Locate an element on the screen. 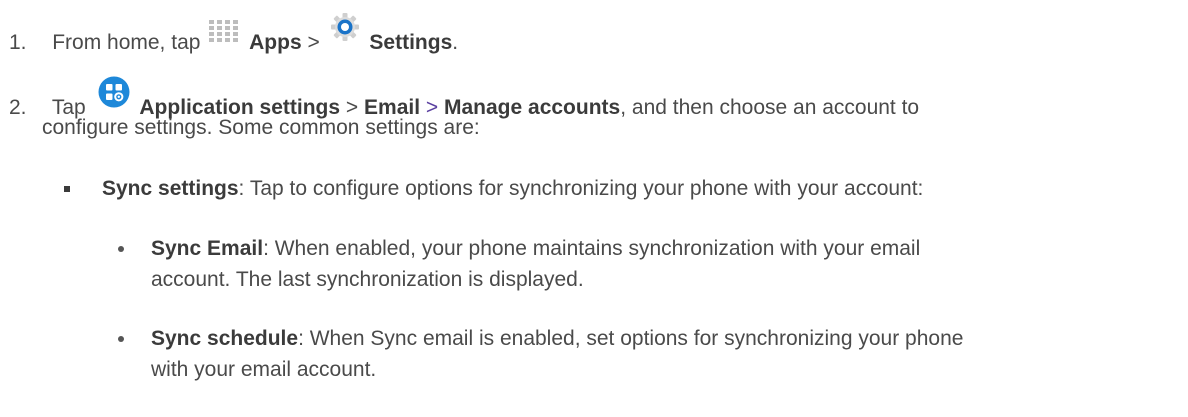 The image size is (1188, 417). square-bullet-icon is located at coordinates (67, 189).